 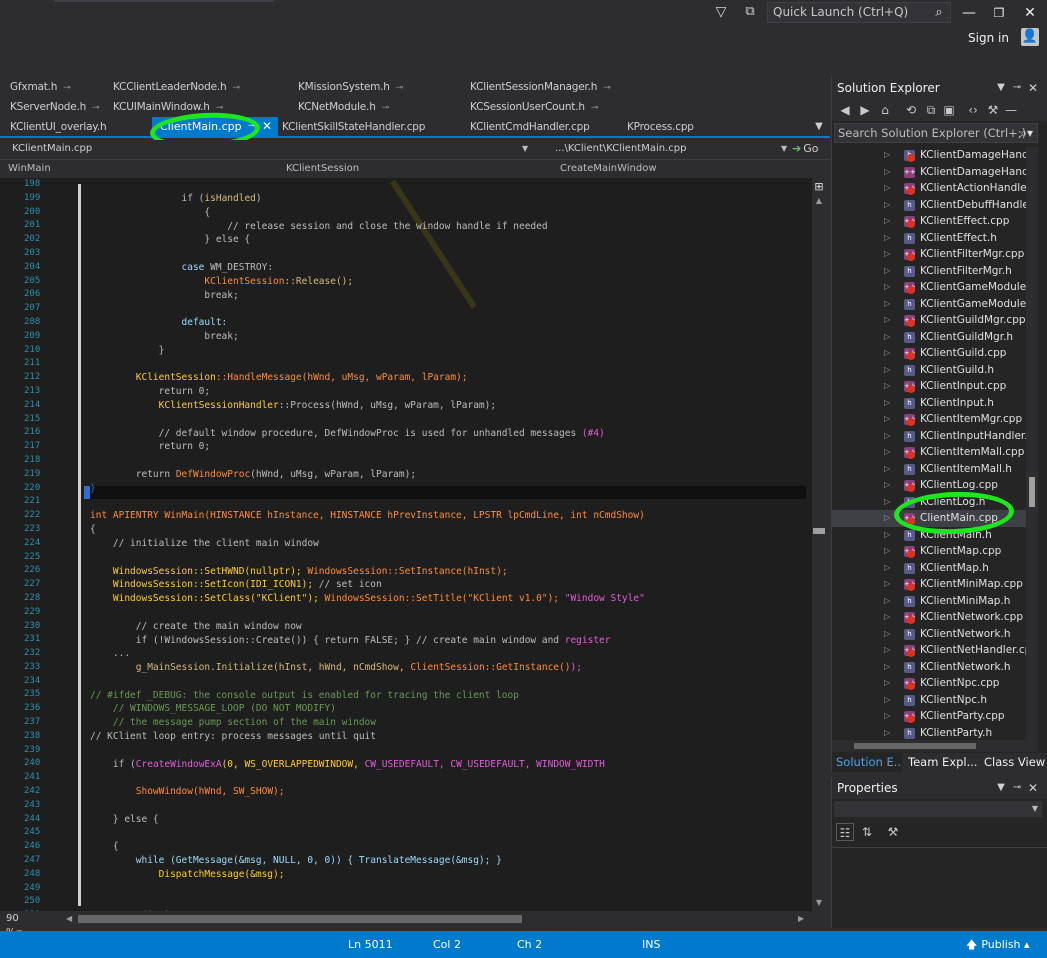 I want to click on code-line: // WINDOWS_MESSAGE_LOOP (DO NOT MODIFY), so click(x=450, y=709).